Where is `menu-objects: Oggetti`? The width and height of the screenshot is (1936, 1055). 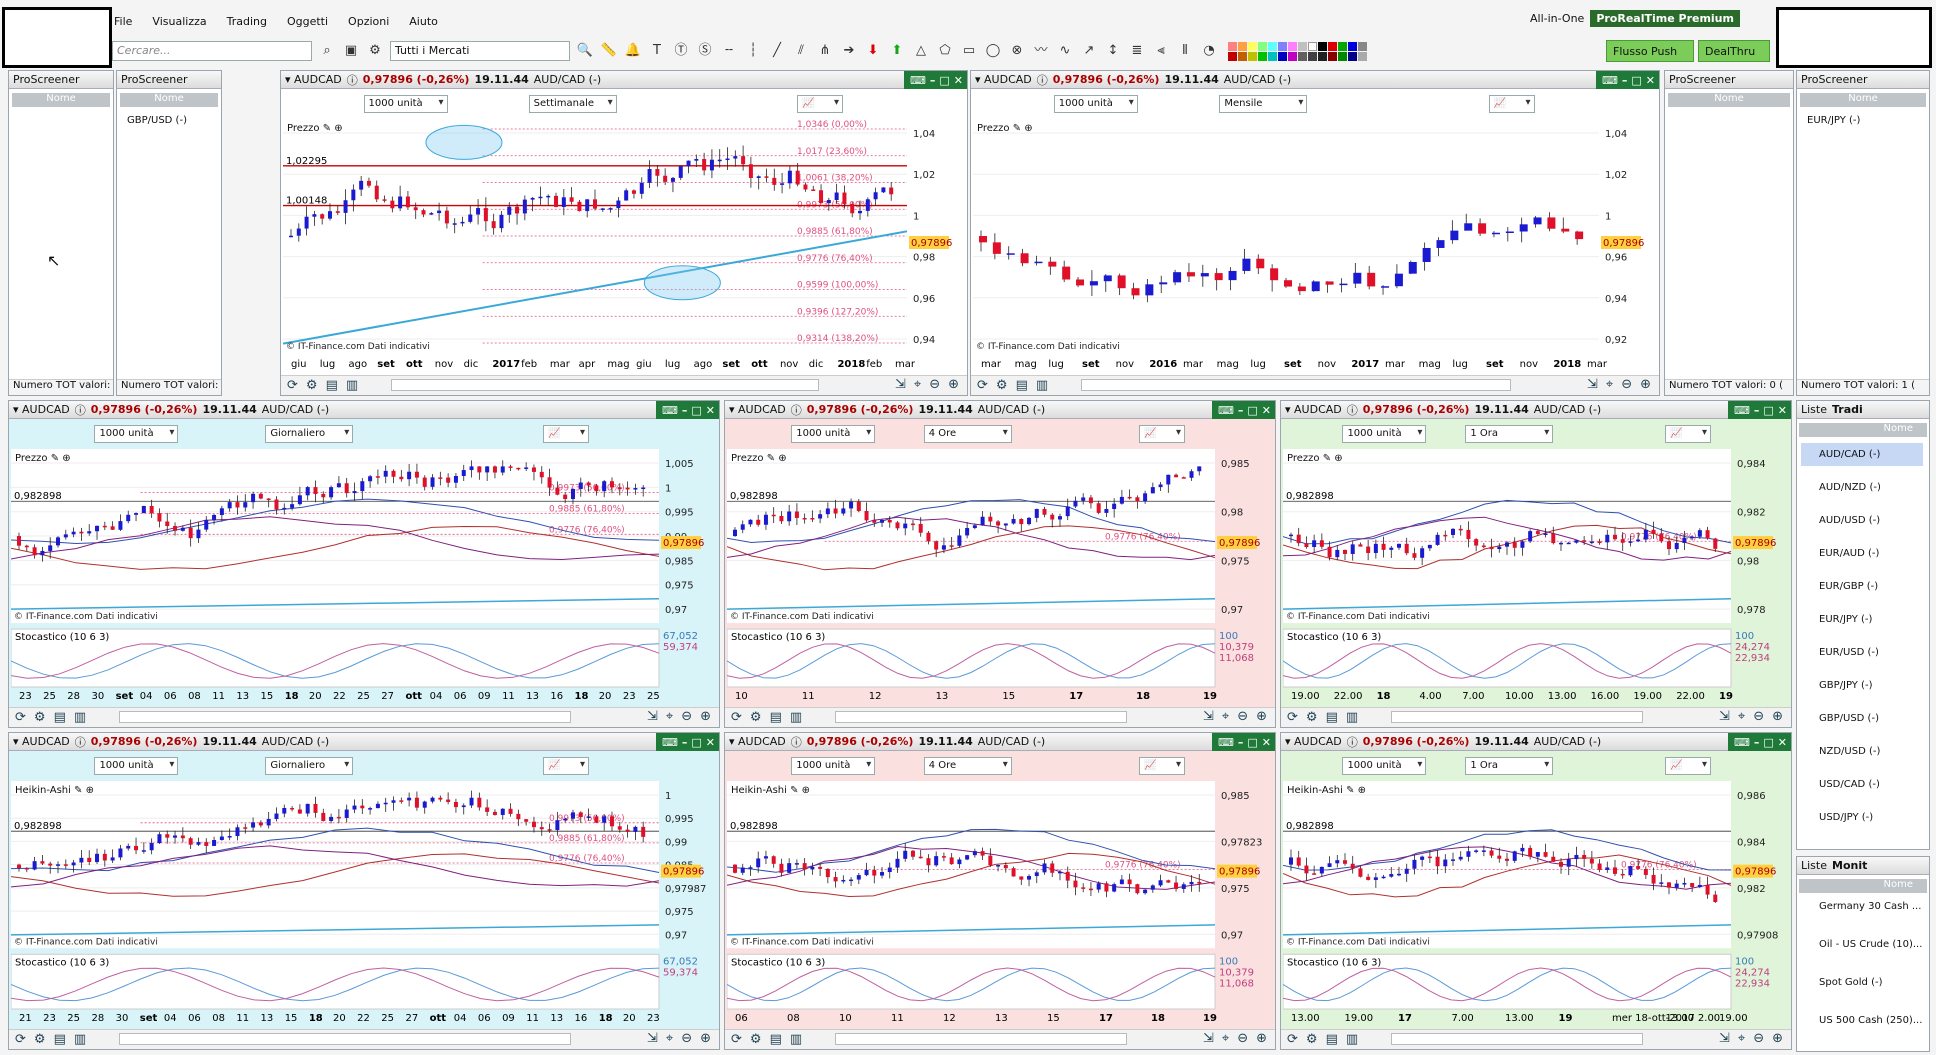 menu-objects: Oggetti is located at coordinates (307, 21).